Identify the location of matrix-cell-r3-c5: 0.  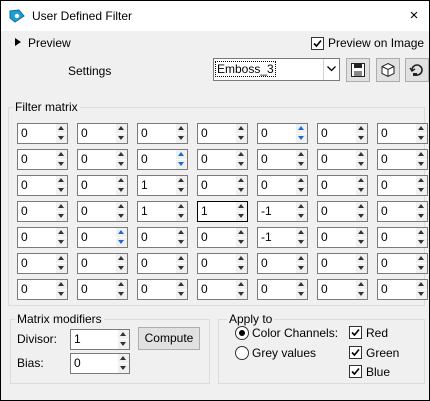
(282, 185).